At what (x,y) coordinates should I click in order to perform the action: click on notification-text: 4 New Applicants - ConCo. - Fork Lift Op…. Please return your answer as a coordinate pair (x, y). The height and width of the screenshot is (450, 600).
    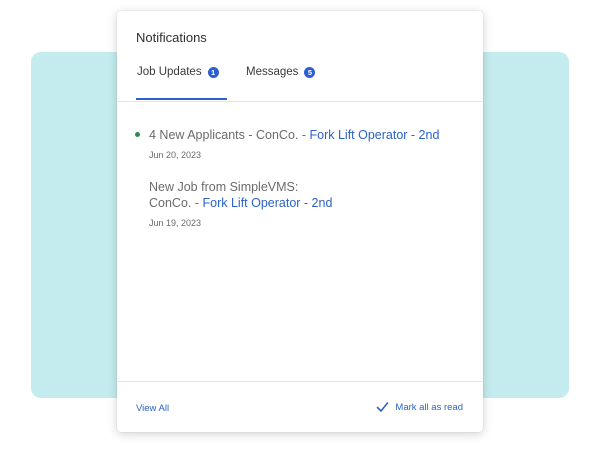
    Looking at the image, I should click on (314, 135).